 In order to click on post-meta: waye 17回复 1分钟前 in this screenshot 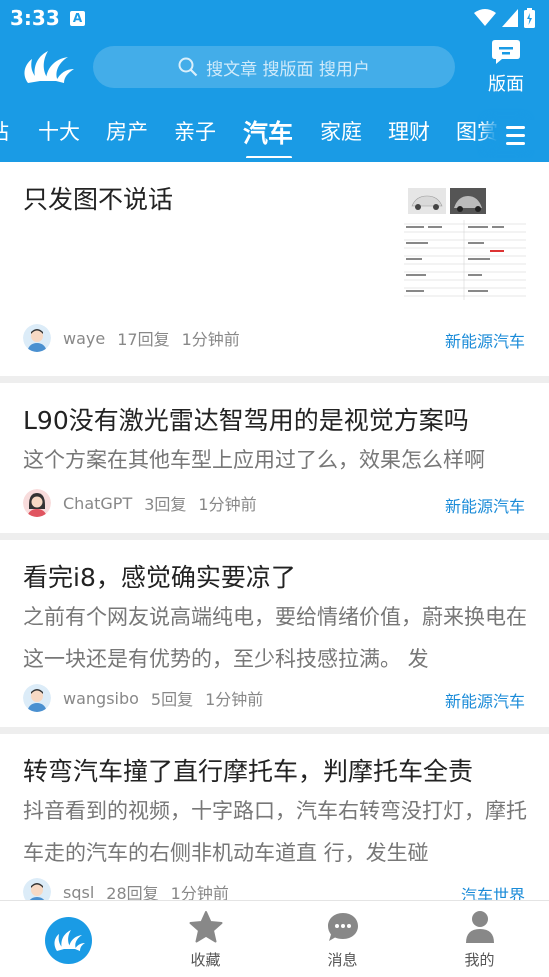, I will do `click(131, 338)`.